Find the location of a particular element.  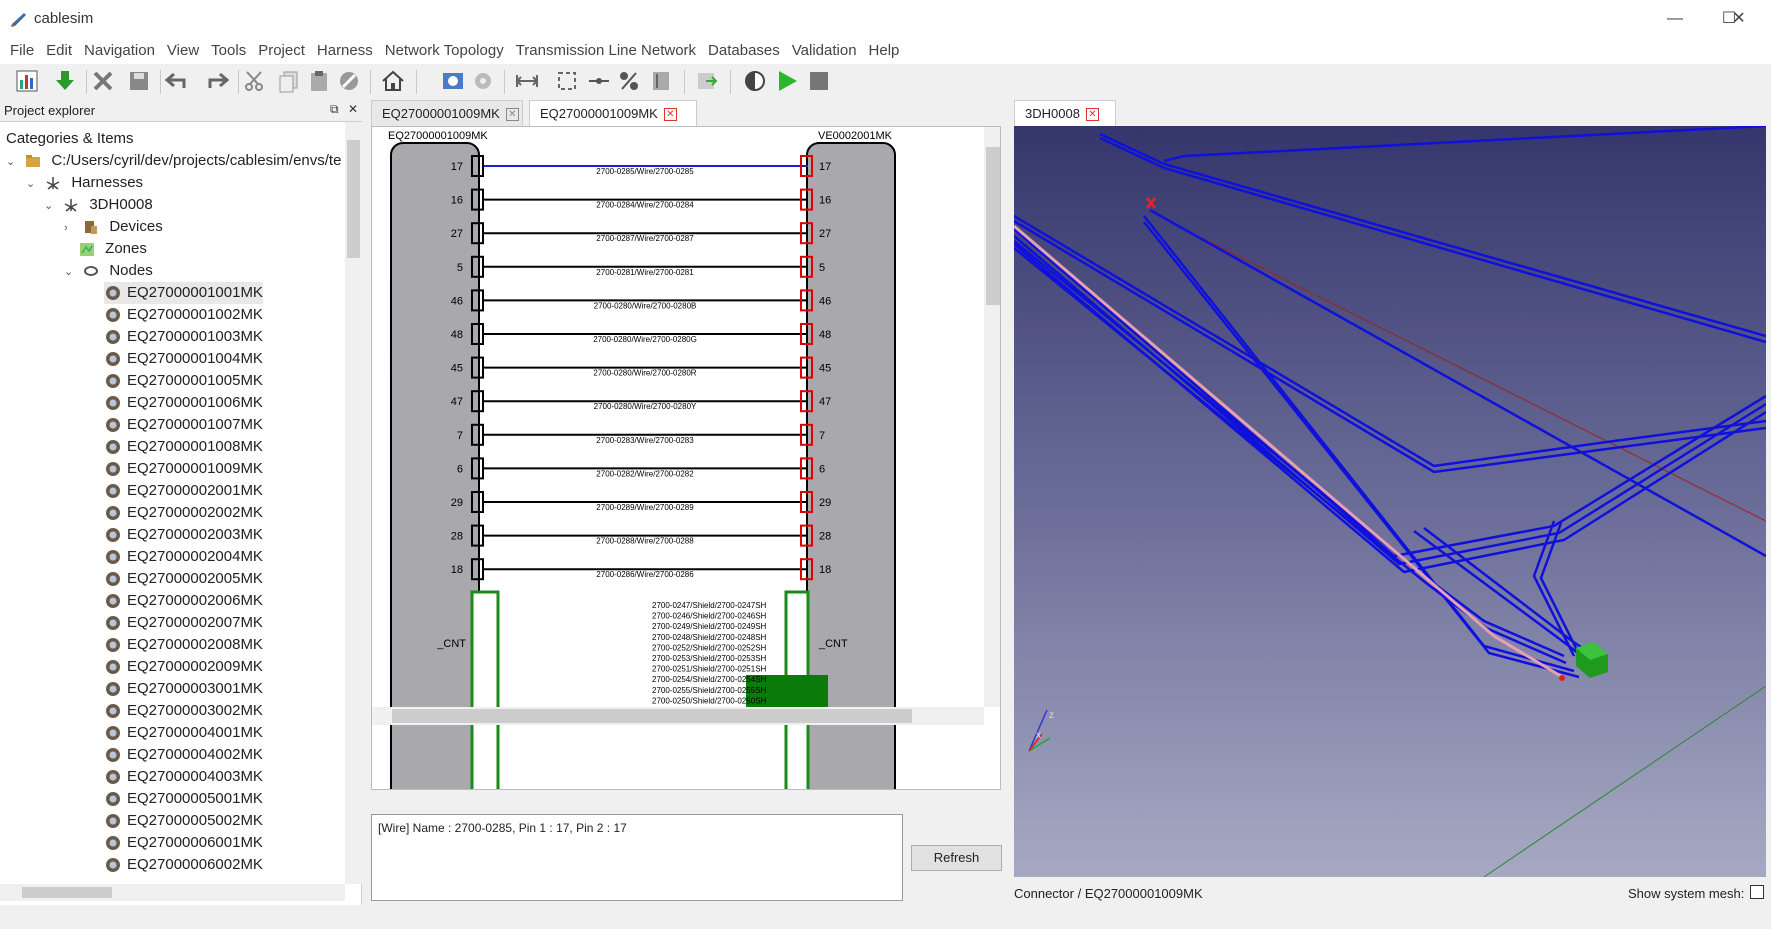

expand-arrow-icon: › is located at coordinates (71, 228).